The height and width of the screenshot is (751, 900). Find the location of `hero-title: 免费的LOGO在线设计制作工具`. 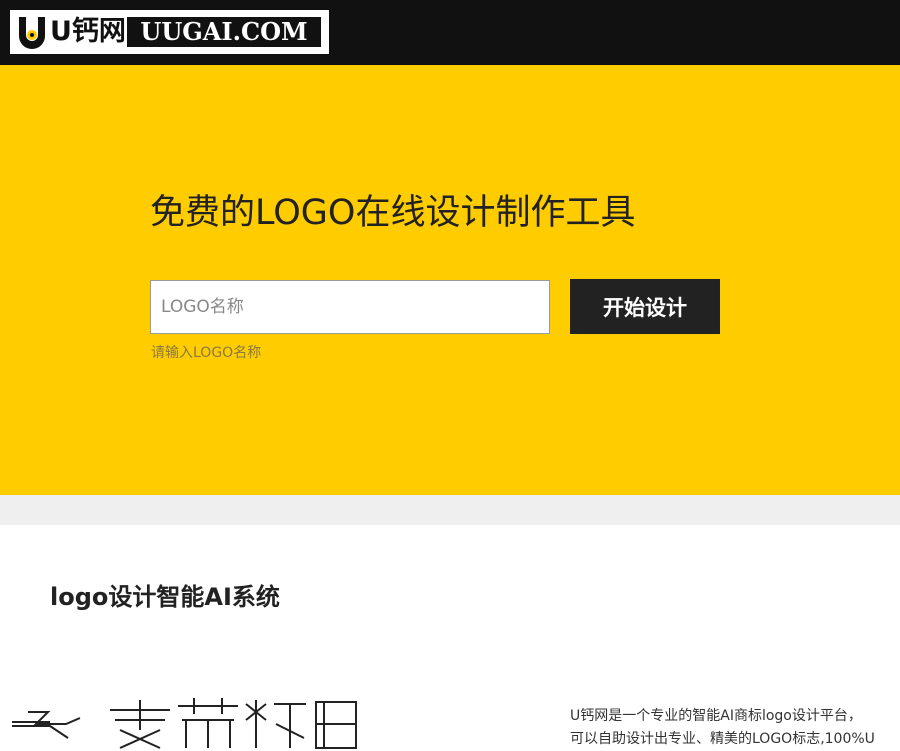

hero-title: 免费的LOGO在线设计制作工具 is located at coordinates (393, 213).